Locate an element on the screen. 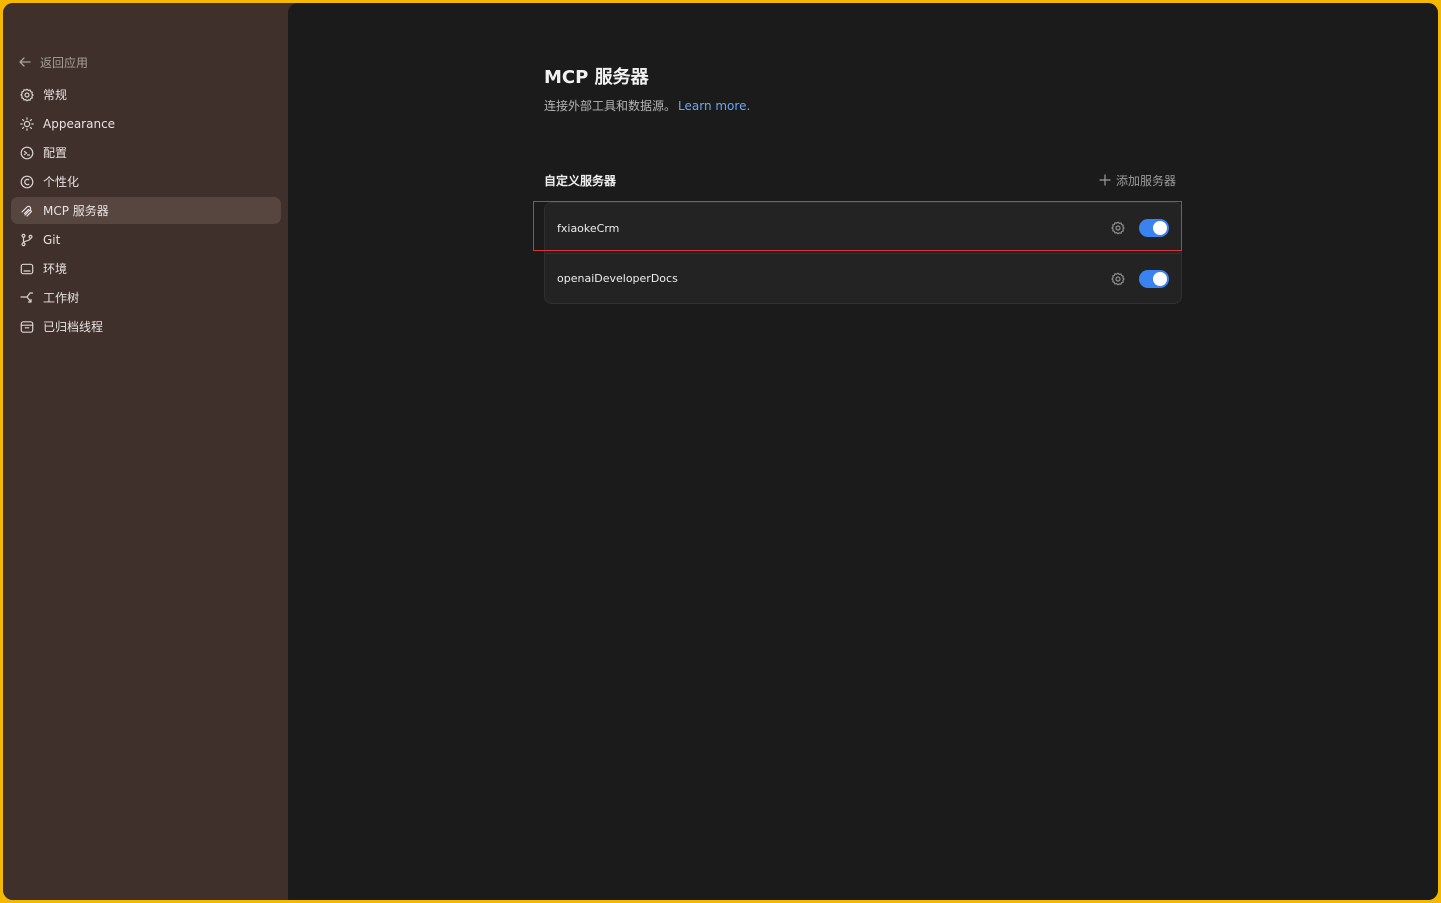 The height and width of the screenshot is (903, 1441). monitor-icon is located at coordinates (27, 269).